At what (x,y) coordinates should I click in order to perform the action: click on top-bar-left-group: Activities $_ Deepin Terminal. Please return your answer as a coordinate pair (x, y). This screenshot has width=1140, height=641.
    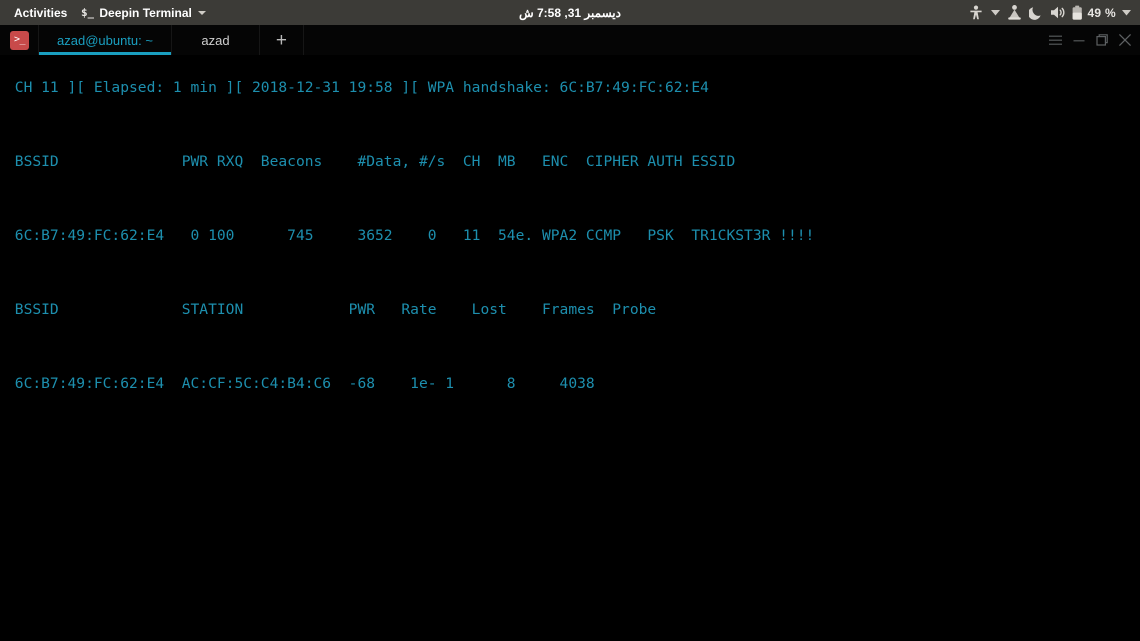
    Looking at the image, I should click on (106, 12).